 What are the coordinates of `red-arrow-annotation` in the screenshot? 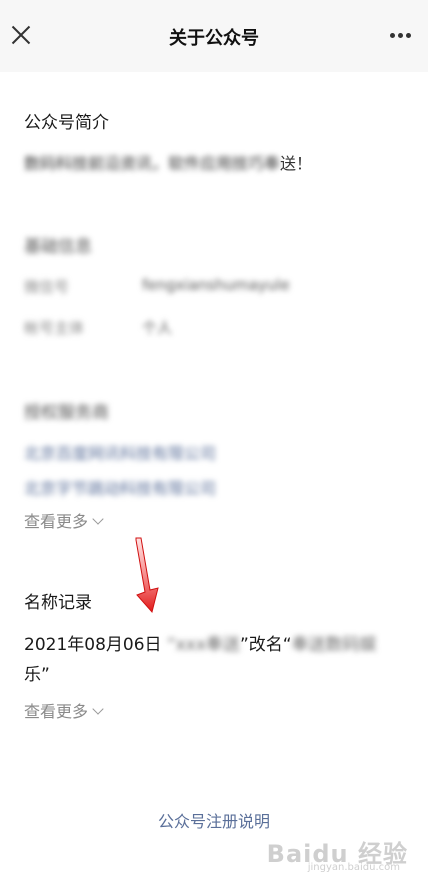 It's located at (147, 575).